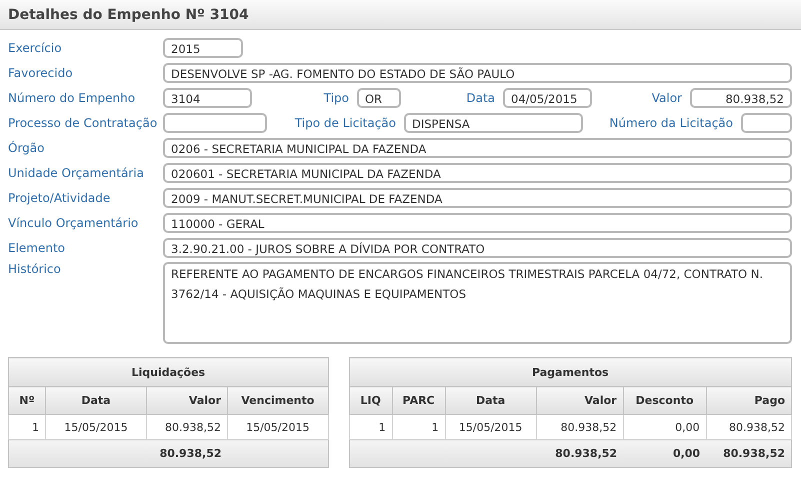 The width and height of the screenshot is (801, 481). Describe the element at coordinates (168, 372) in the screenshot. I see `table-title: Liquidações` at that location.